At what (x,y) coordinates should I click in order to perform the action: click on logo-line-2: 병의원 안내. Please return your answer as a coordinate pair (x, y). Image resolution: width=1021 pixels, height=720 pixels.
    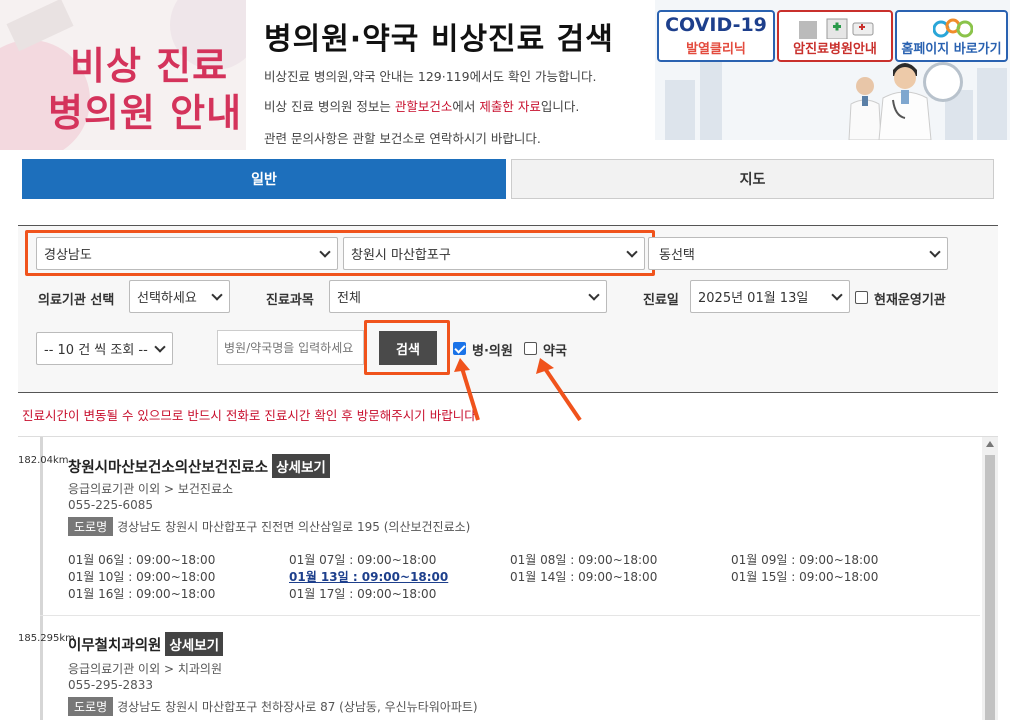
    Looking at the image, I should click on (145, 113).